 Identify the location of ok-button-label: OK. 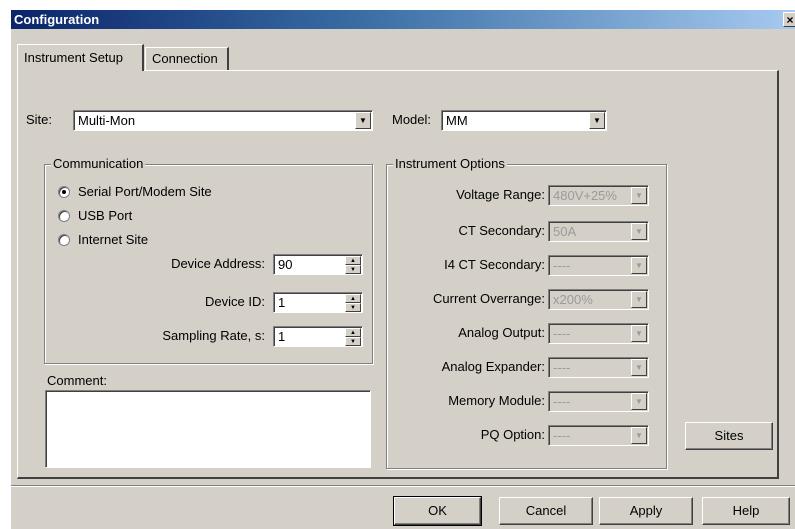
(437, 510).